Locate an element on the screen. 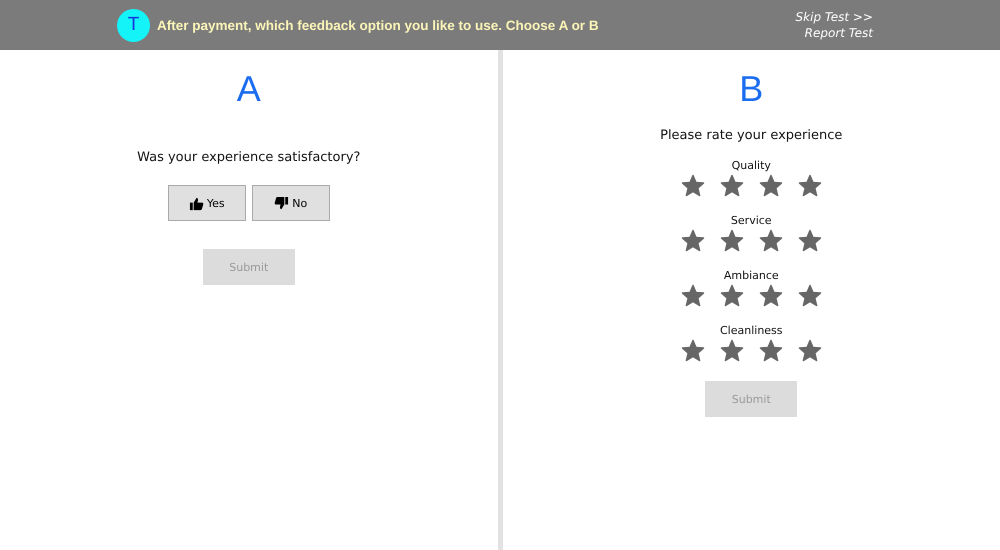 Image resolution: width=1000 pixels, height=550 pixels. rating-label: Ambiance is located at coordinates (751, 275).